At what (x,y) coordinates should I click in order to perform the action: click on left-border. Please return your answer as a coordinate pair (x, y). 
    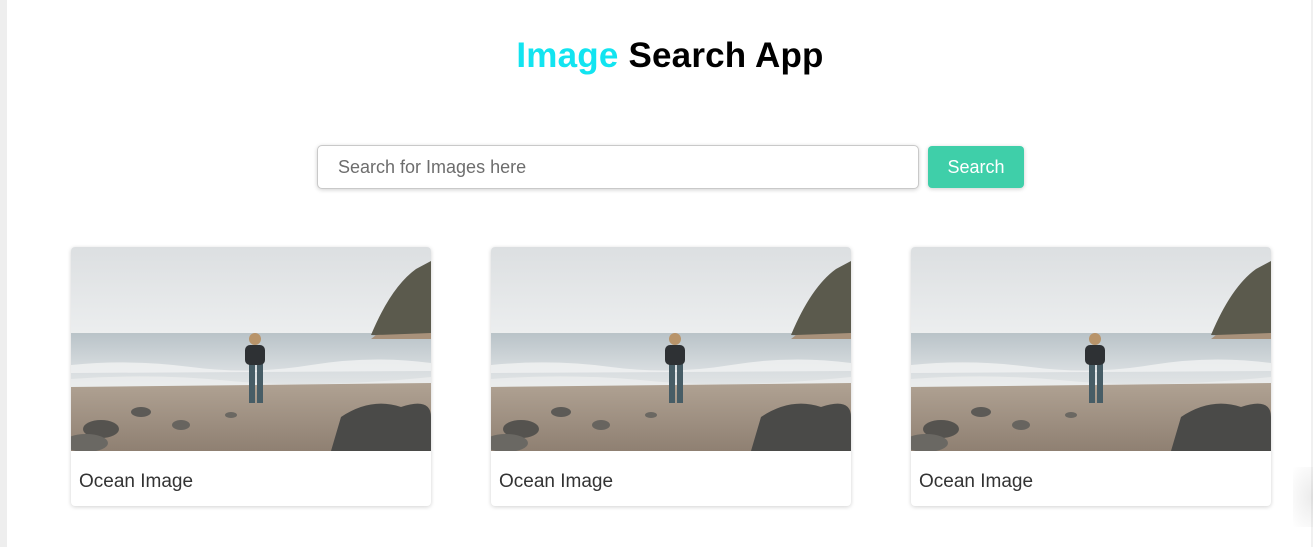
    Looking at the image, I should click on (3, 273).